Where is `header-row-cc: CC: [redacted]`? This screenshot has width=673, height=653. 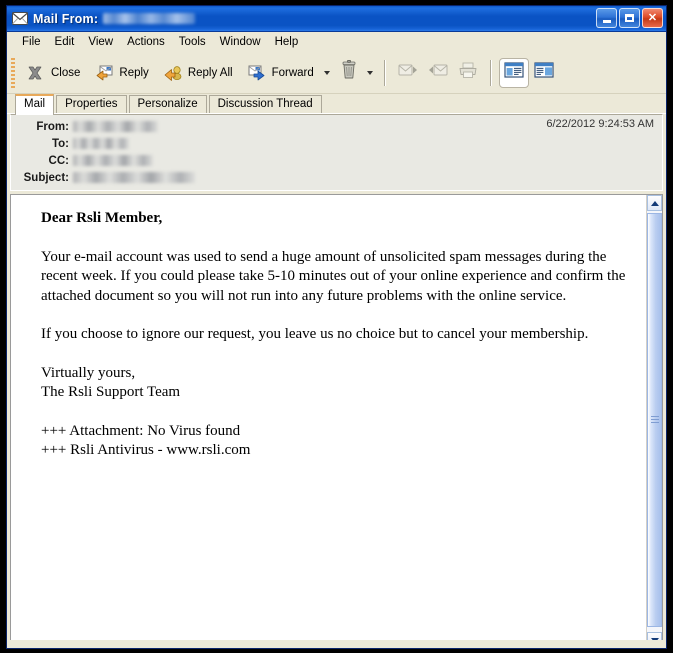 header-row-cc: CC: [redacted] is located at coordinates (336, 160).